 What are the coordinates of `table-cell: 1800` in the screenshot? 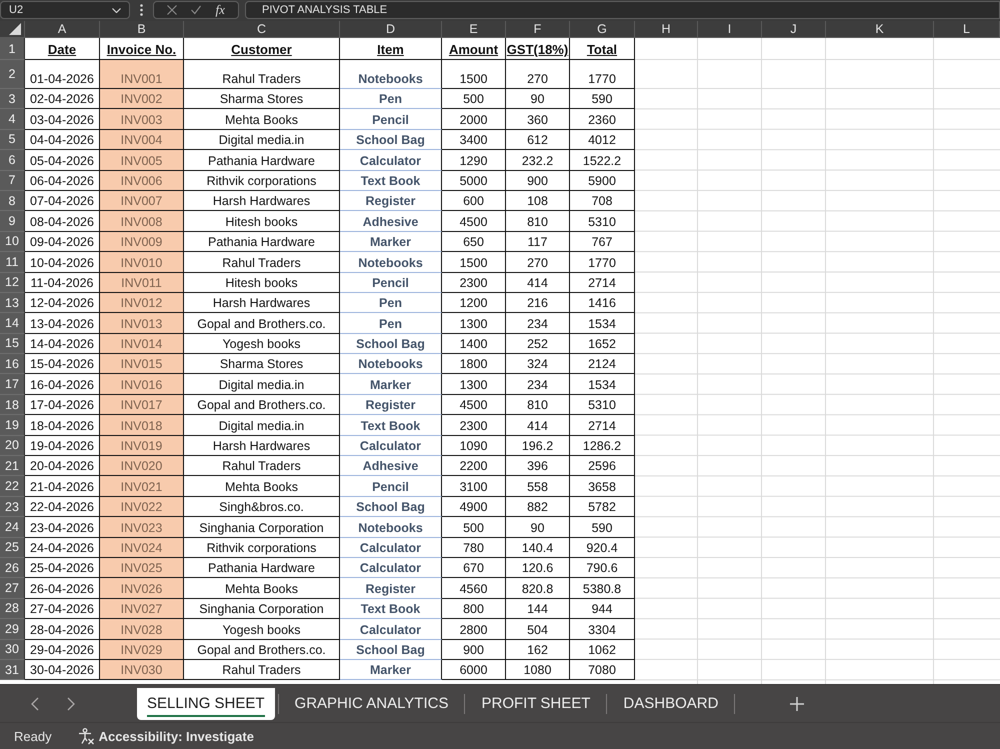 It's located at (474, 364).